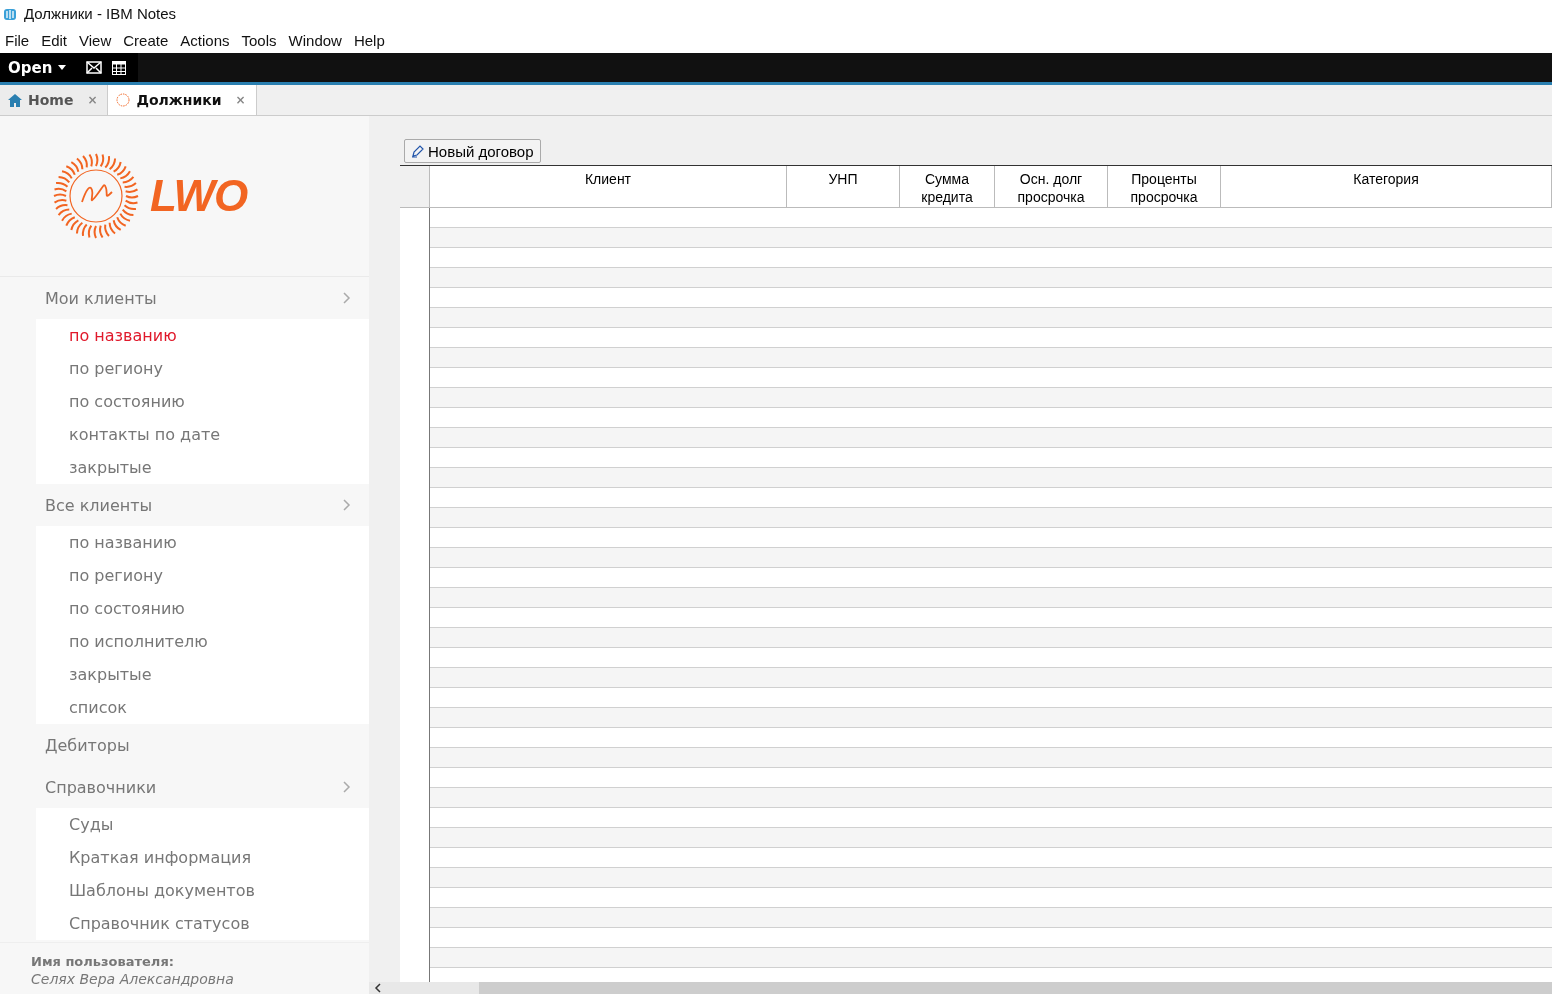  What do you see at coordinates (133, 979) in the screenshot?
I see `user-name: Селях Вера Александровна` at bounding box center [133, 979].